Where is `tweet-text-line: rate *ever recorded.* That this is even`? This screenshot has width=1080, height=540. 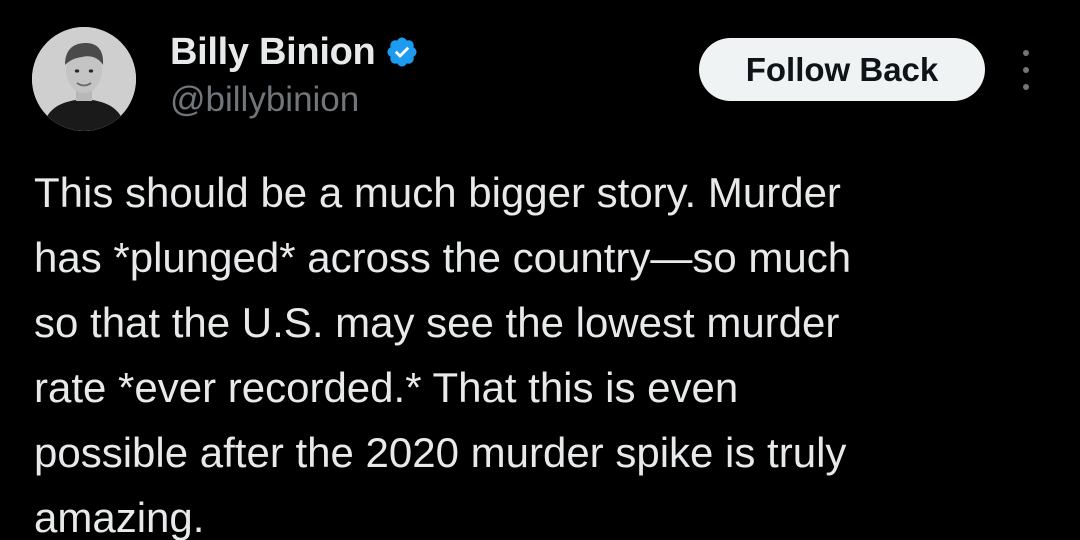
tweet-text-line: rate *ever recorded.* That this is even is located at coordinates (386, 387).